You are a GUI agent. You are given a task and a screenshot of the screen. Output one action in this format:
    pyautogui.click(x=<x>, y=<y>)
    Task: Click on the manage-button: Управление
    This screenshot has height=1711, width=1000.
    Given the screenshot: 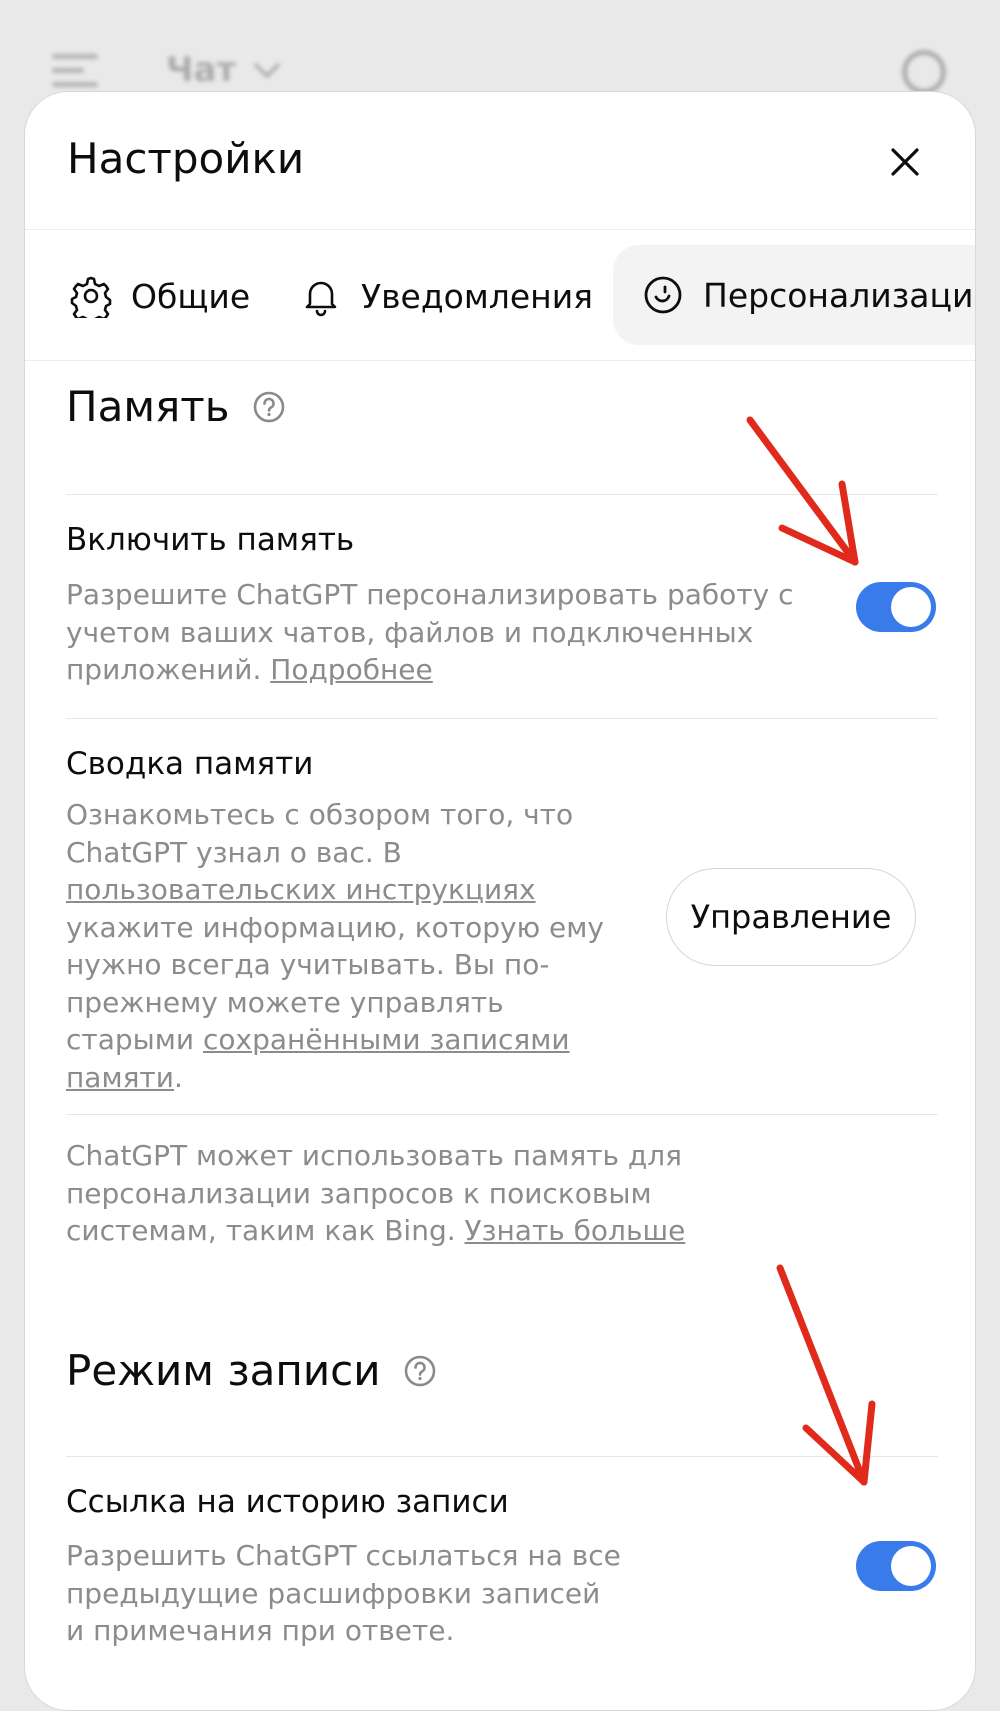 What is the action you would take?
    pyautogui.click(x=791, y=917)
    